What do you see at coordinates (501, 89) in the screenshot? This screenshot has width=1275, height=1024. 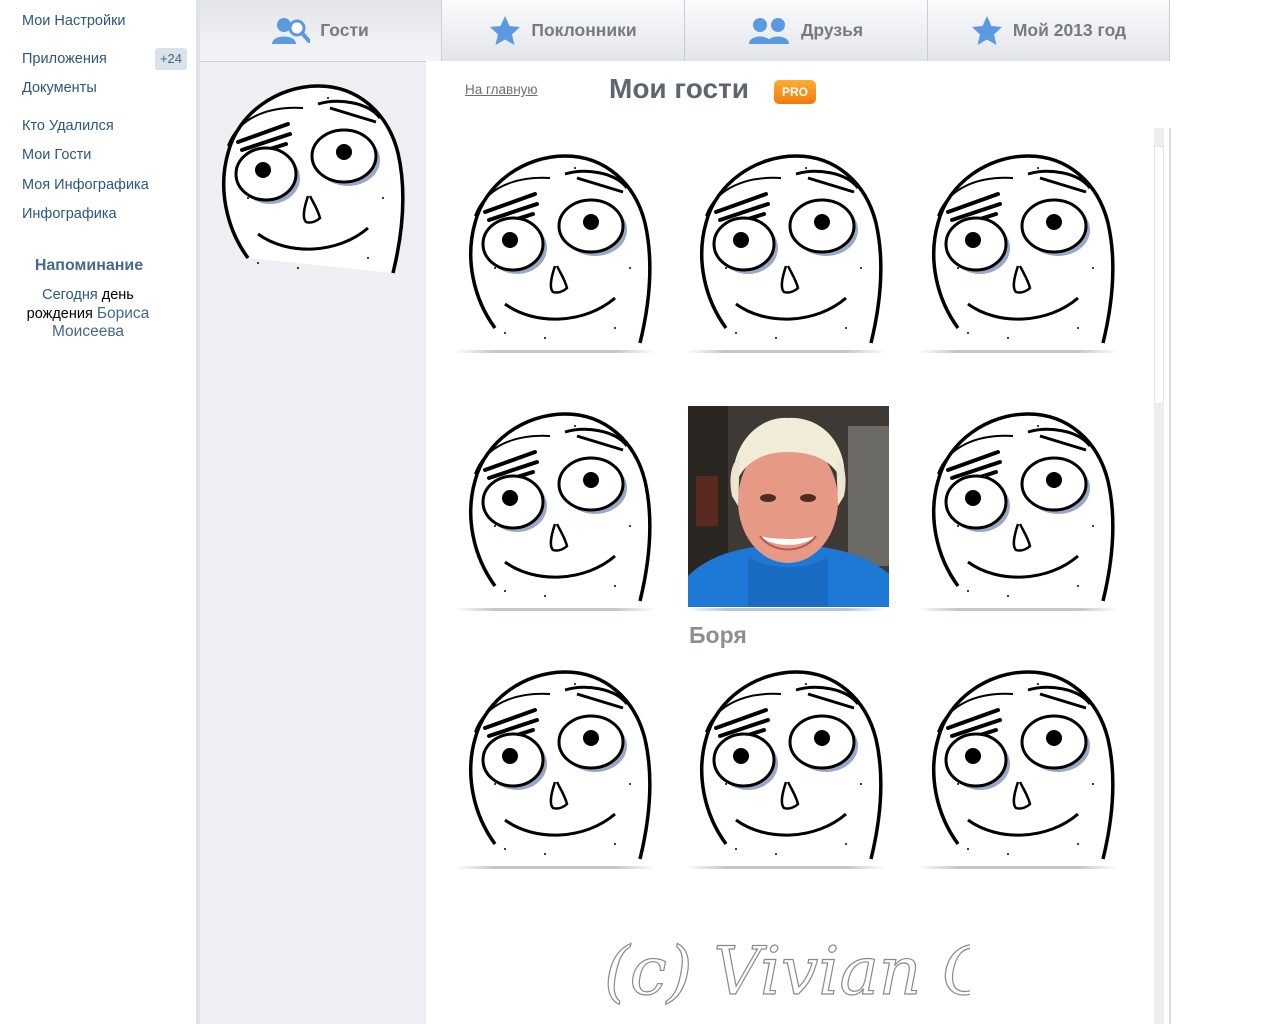 I see `home-link: На главную` at bounding box center [501, 89].